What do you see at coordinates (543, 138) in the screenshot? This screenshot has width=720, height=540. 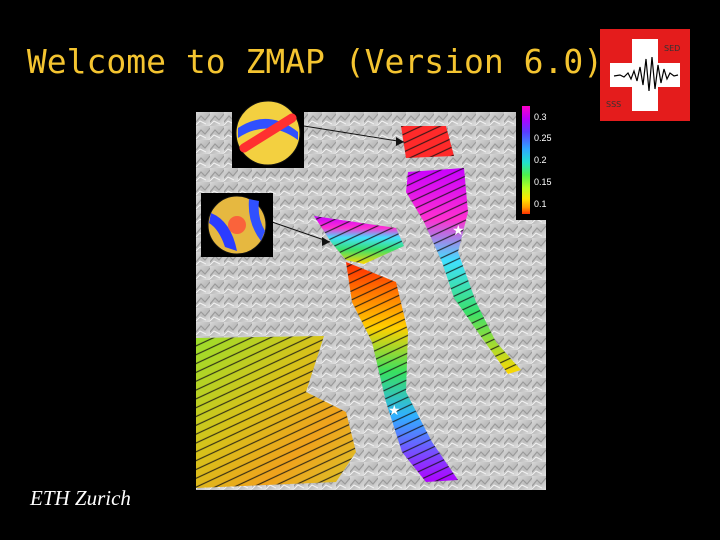 I see `colorbar-tick: 0.25` at bounding box center [543, 138].